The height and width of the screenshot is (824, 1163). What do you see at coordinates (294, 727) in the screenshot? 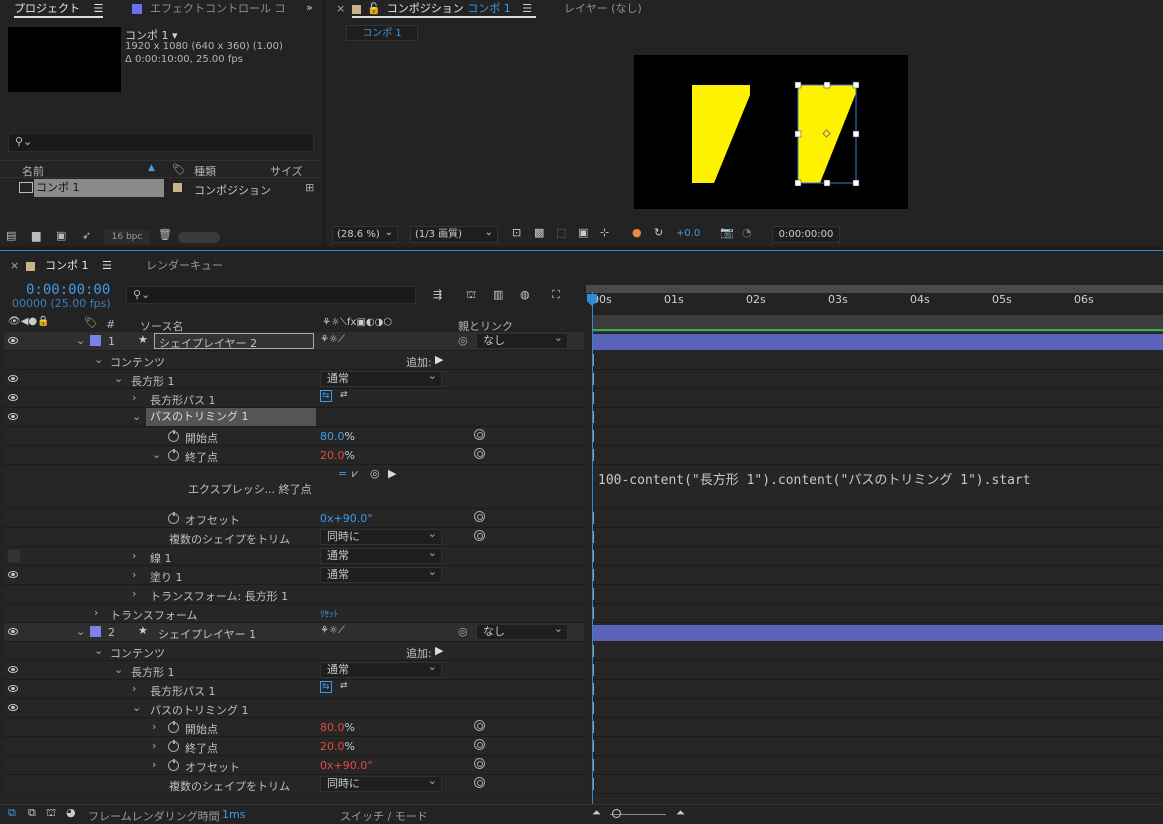
I see `start-row: › 開始点 80.0%` at bounding box center [294, 727].